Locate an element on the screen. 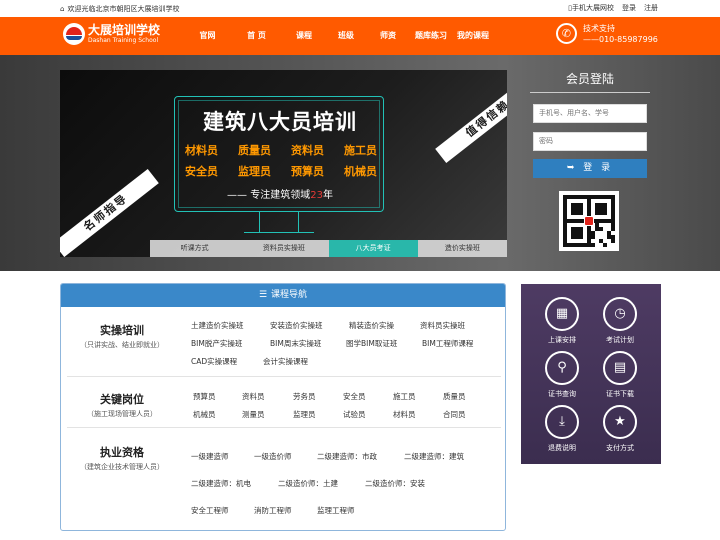 This screenshot has width=720, height=540. quick-link-exam-plan: ◷ 考试计划 is located at coordinates (620, 321).